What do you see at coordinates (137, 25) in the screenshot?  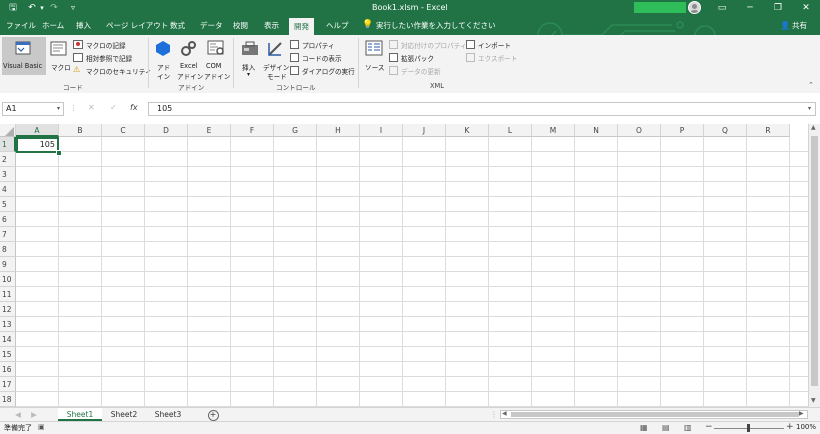 I see `tab-page-layout: ページ レイアウト` at bounding box center [137, 25].